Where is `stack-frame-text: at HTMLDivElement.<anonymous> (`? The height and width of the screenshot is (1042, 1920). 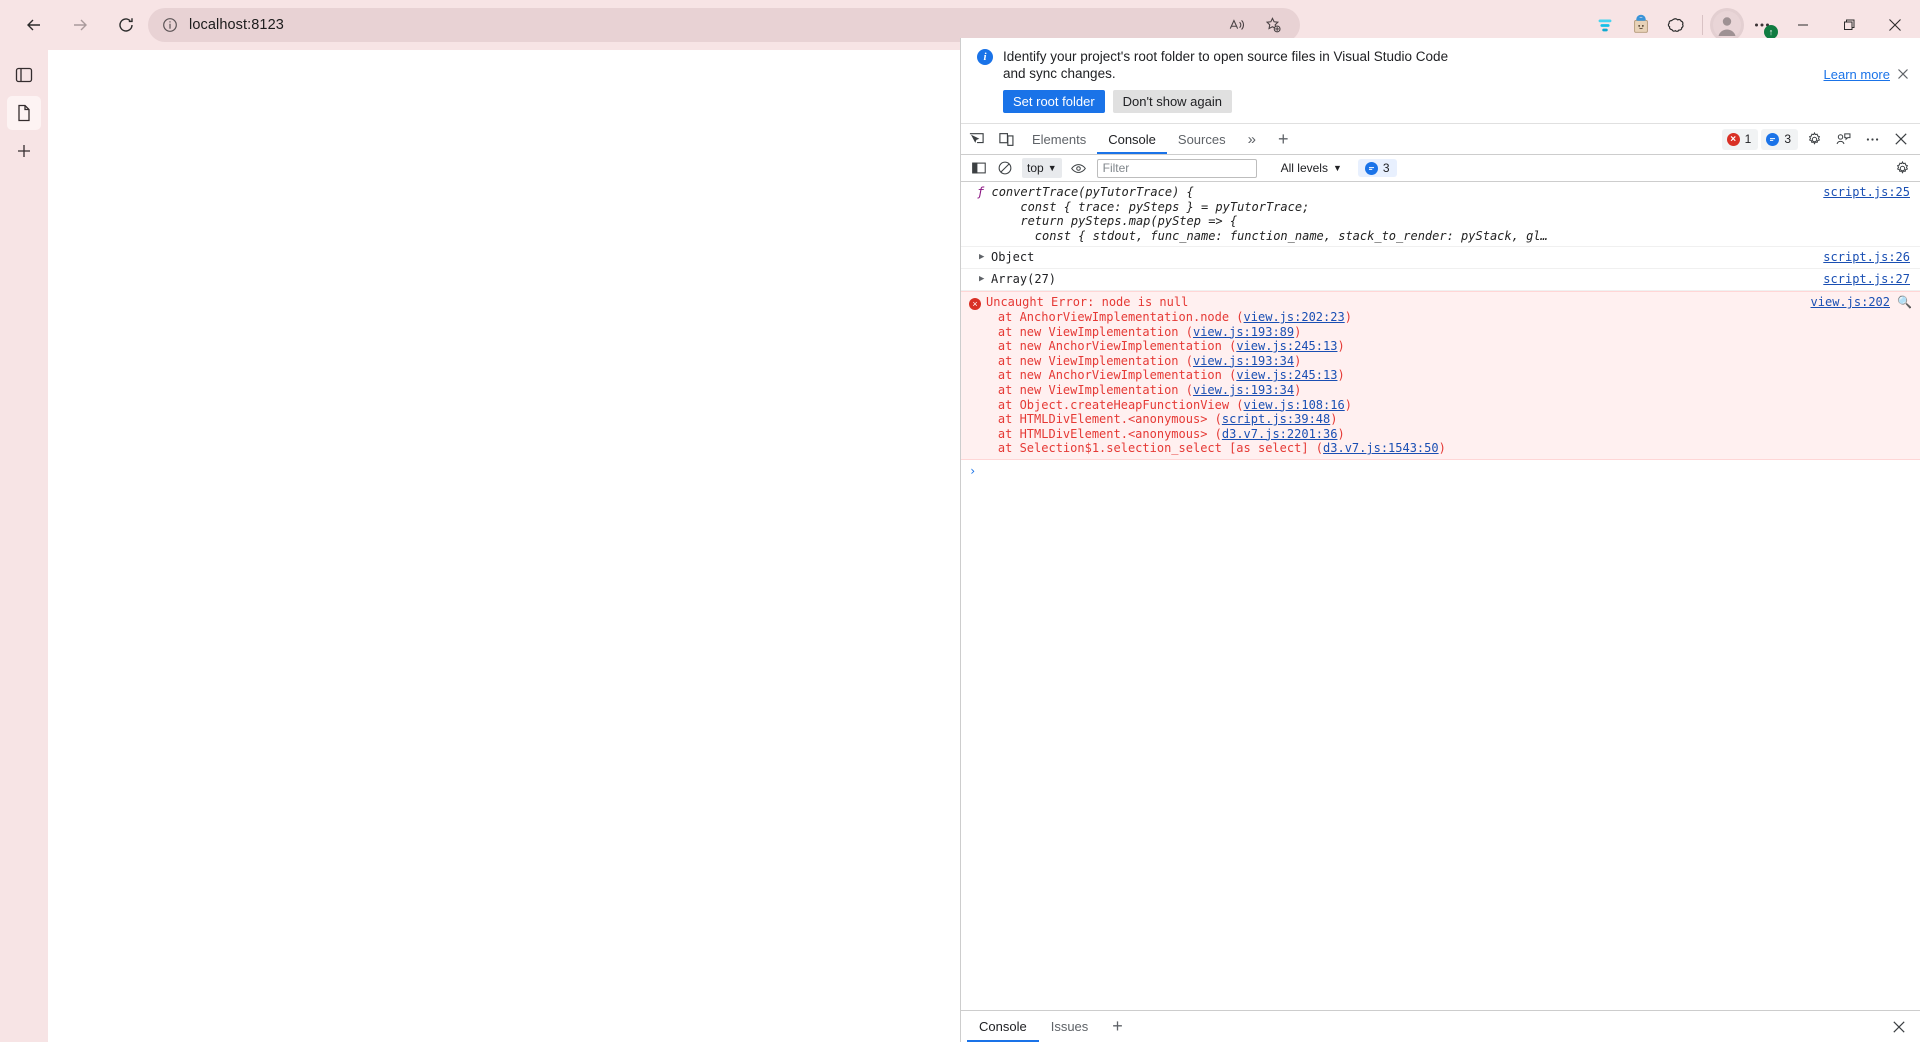
stack-frame-text: at HTMLDivElement.<anonymous> ( is located at coordinates (1095, 433).